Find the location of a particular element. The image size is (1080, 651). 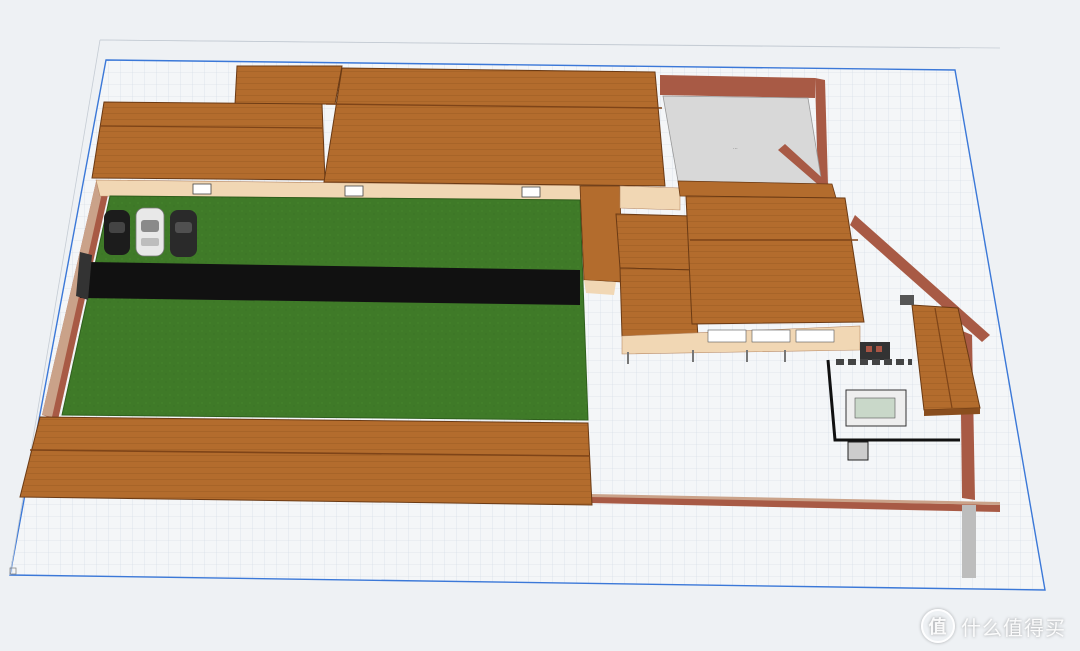

roof-main-hall is located at coordinates (494, 127).